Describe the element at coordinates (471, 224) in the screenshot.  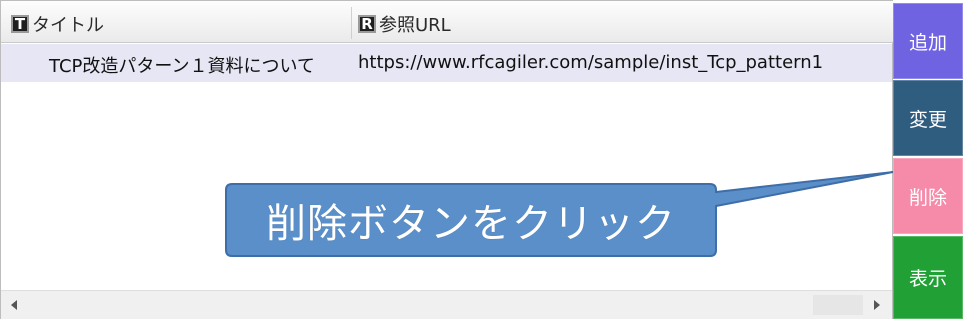
I see `callout-text: 削除ボタンをクリック` at that location.